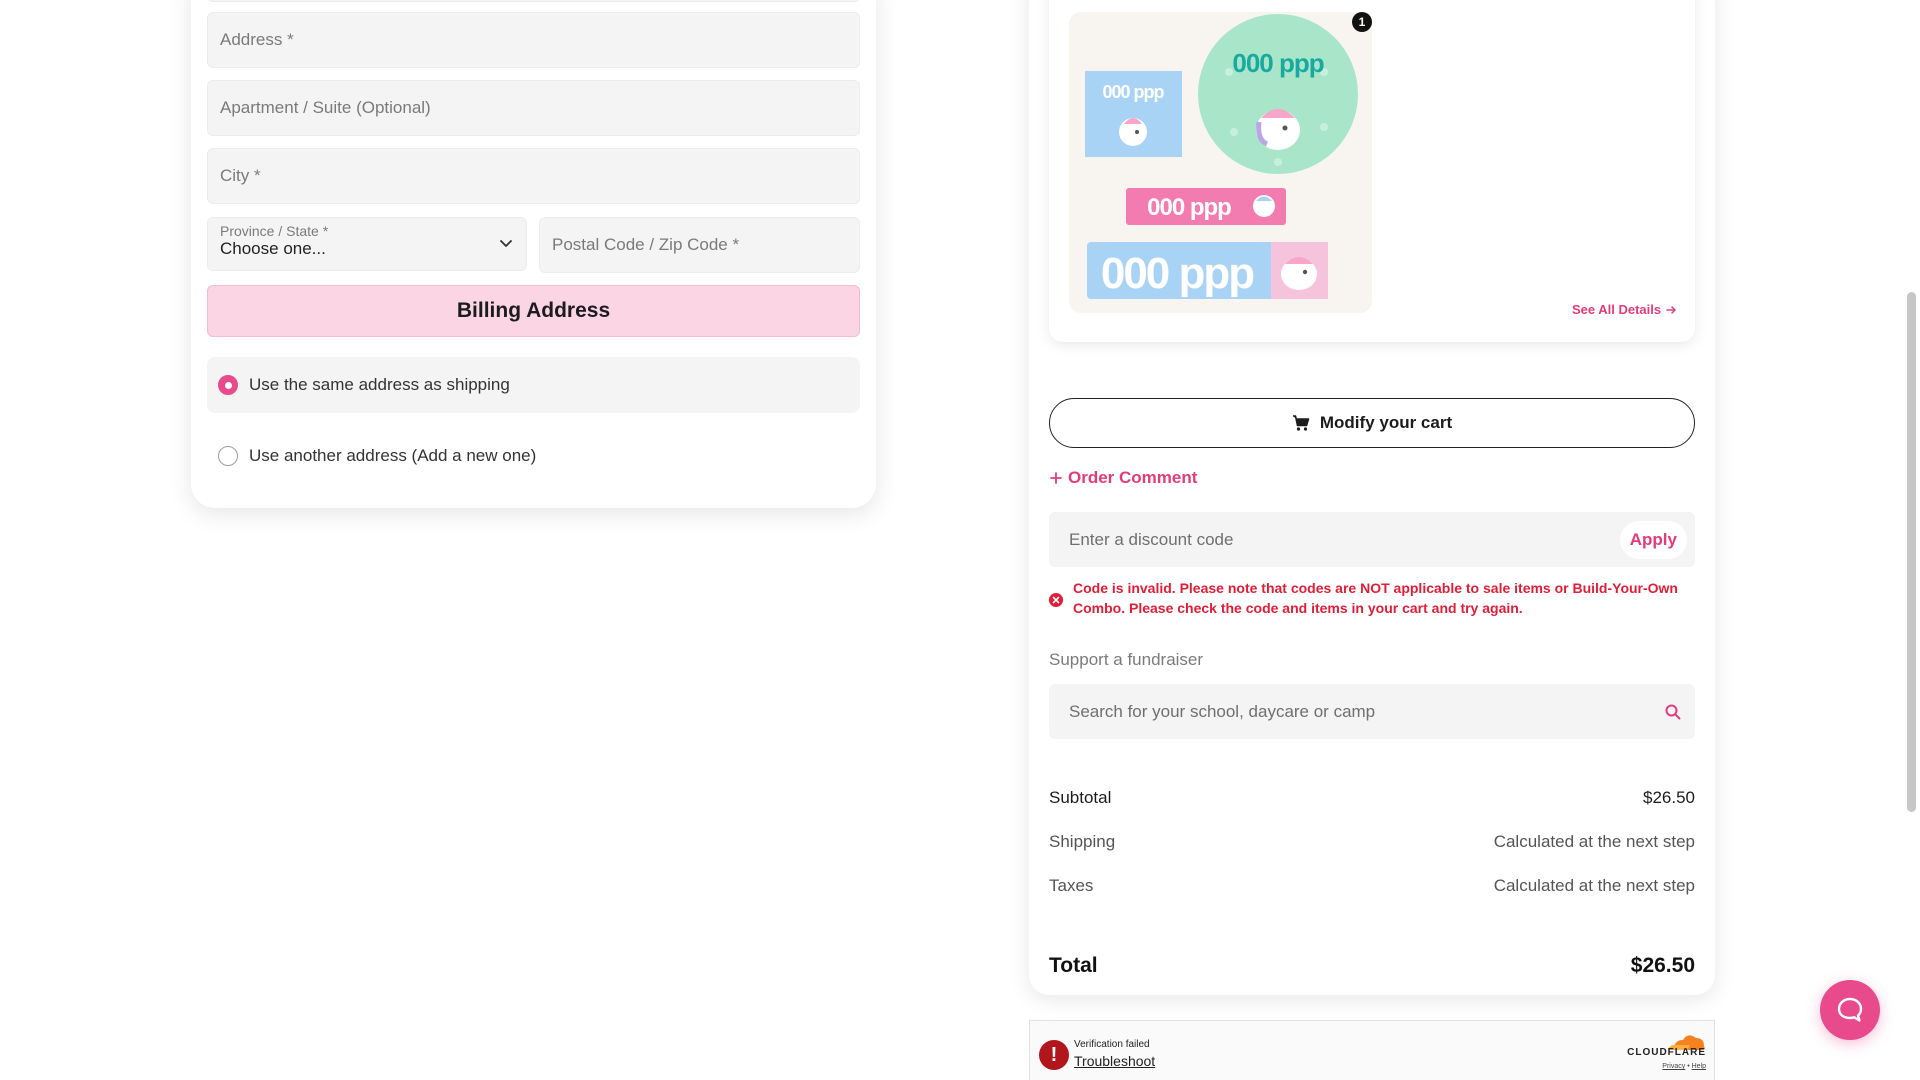  What do you see at coordinates (1126, 659) in the screenshot?
I see `fundraiser-label: Support a fundraiser` at bounding box center [1126, 659].